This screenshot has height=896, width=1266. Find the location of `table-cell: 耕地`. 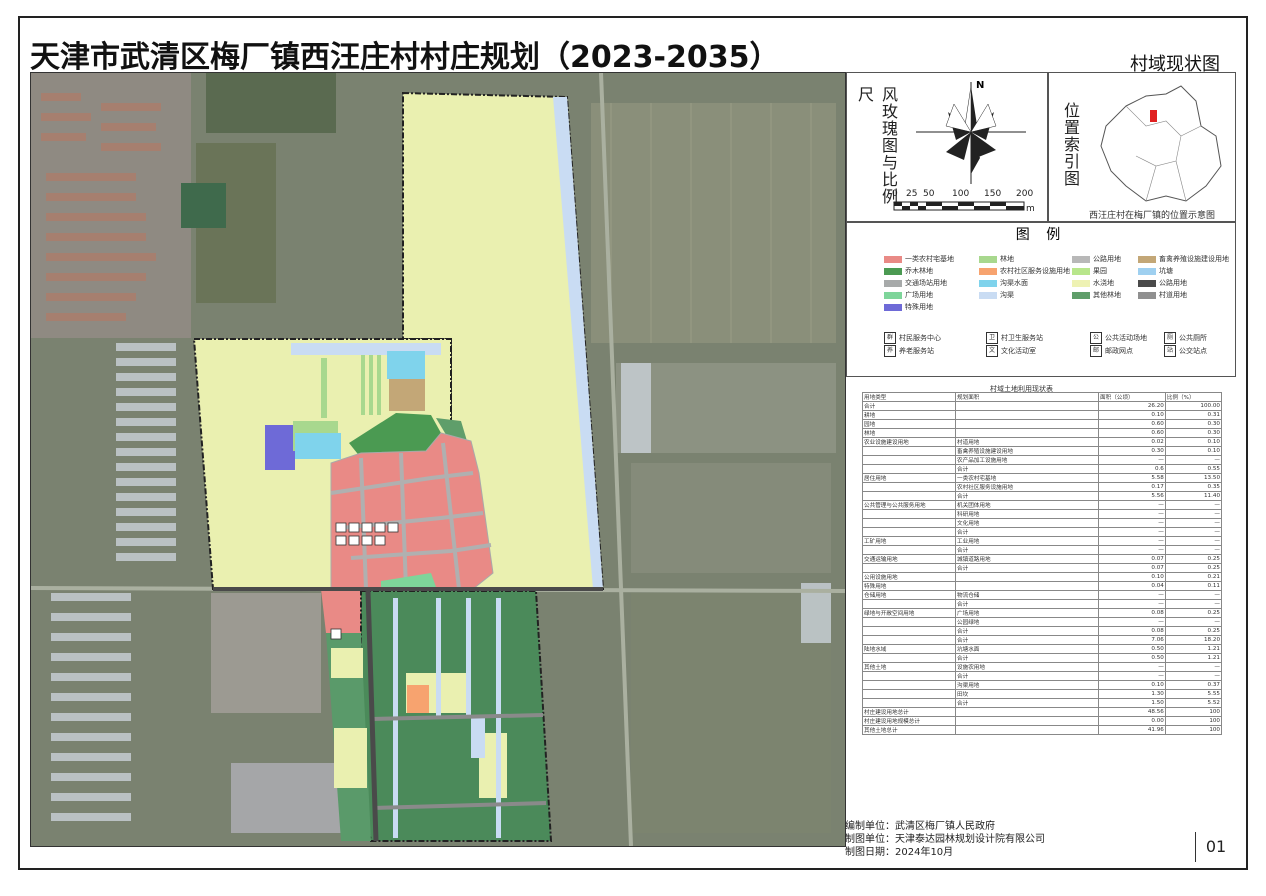

table-cell: 耕地 is located at coordinates (909, 415).